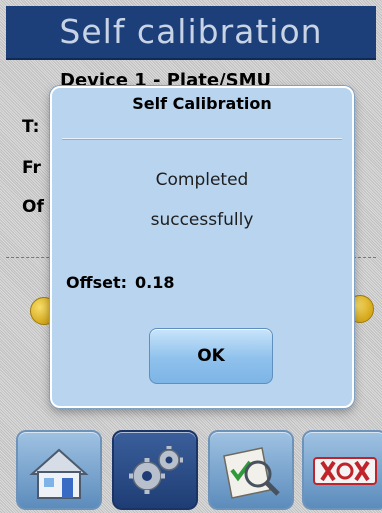 This screenshot has width=382, height=513. I want to click on page-title: Self calibration, so click(191, 31).